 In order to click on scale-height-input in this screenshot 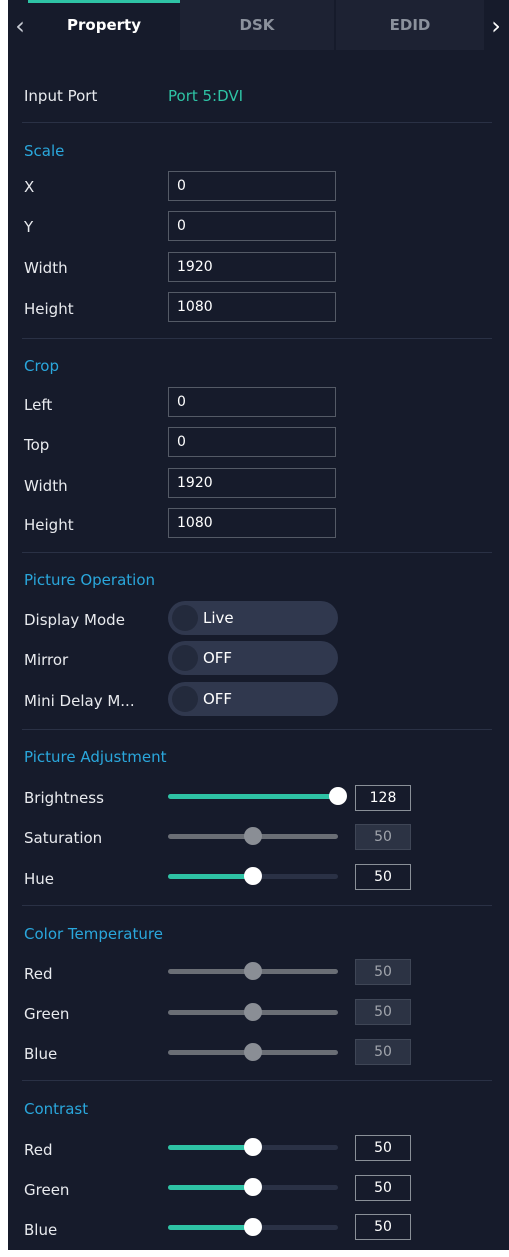, I will do `click(252, 307)`.